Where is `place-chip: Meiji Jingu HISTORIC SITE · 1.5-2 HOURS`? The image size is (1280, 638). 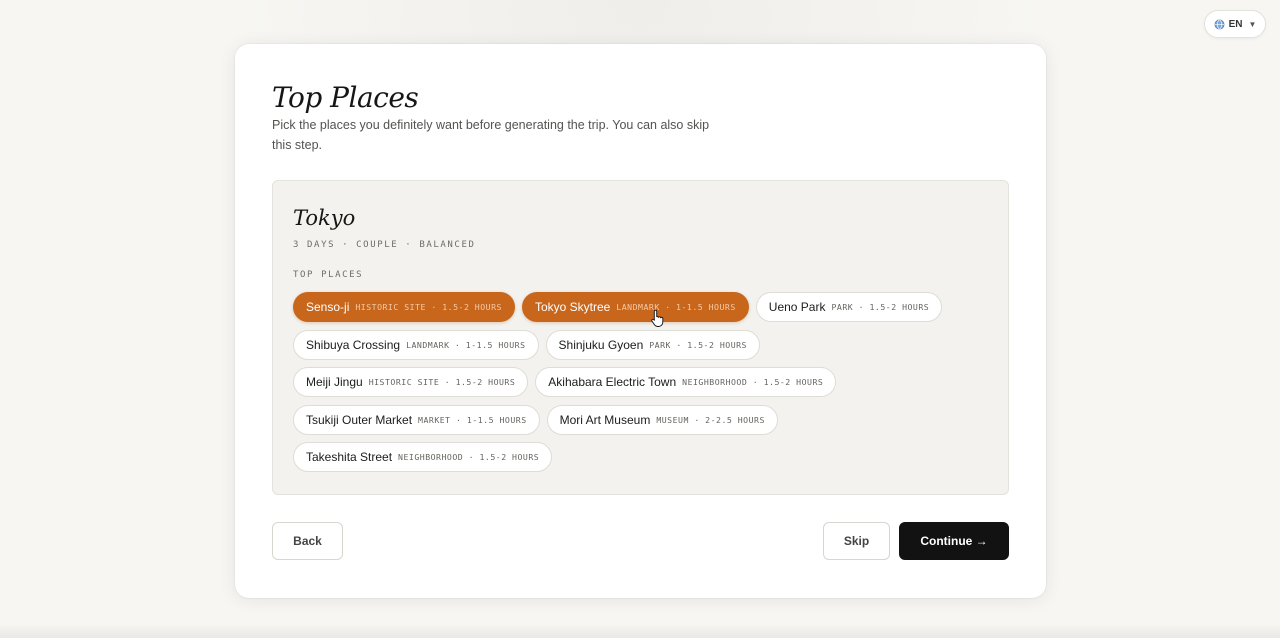
place-chip: Meiji Jingu HISTORIC SITE · 1.5-2 HOURS is located at coordinates (411, 382).